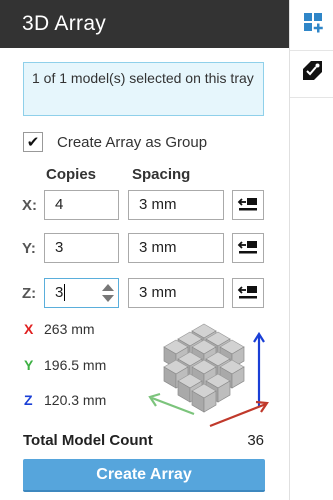 This screenshot has height=500, width=333. What do you see at coordinates (81, 205) in the screenshot?
I see `x-copies-input: 4` at bounding box center [81, 205].